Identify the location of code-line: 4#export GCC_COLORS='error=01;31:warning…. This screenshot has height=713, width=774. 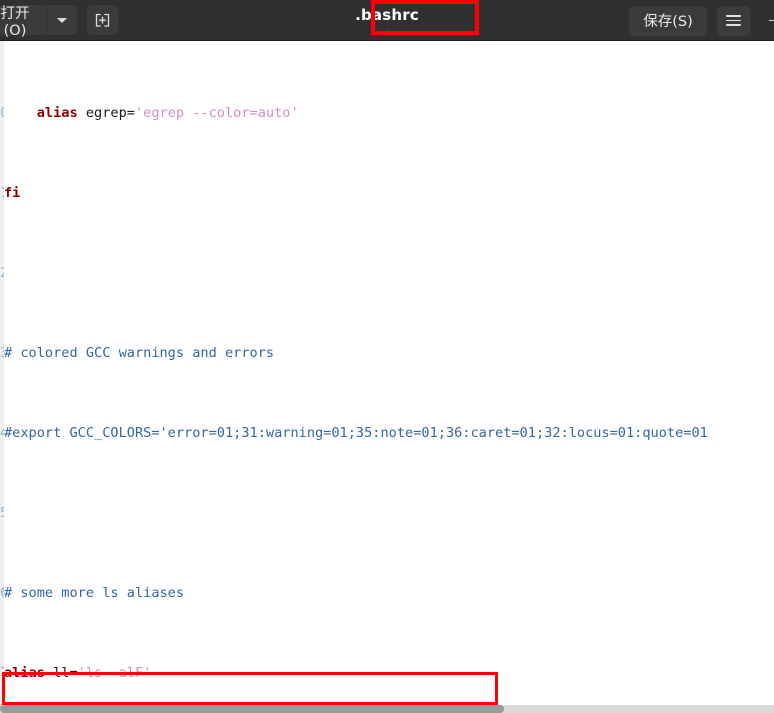
(387, 433).